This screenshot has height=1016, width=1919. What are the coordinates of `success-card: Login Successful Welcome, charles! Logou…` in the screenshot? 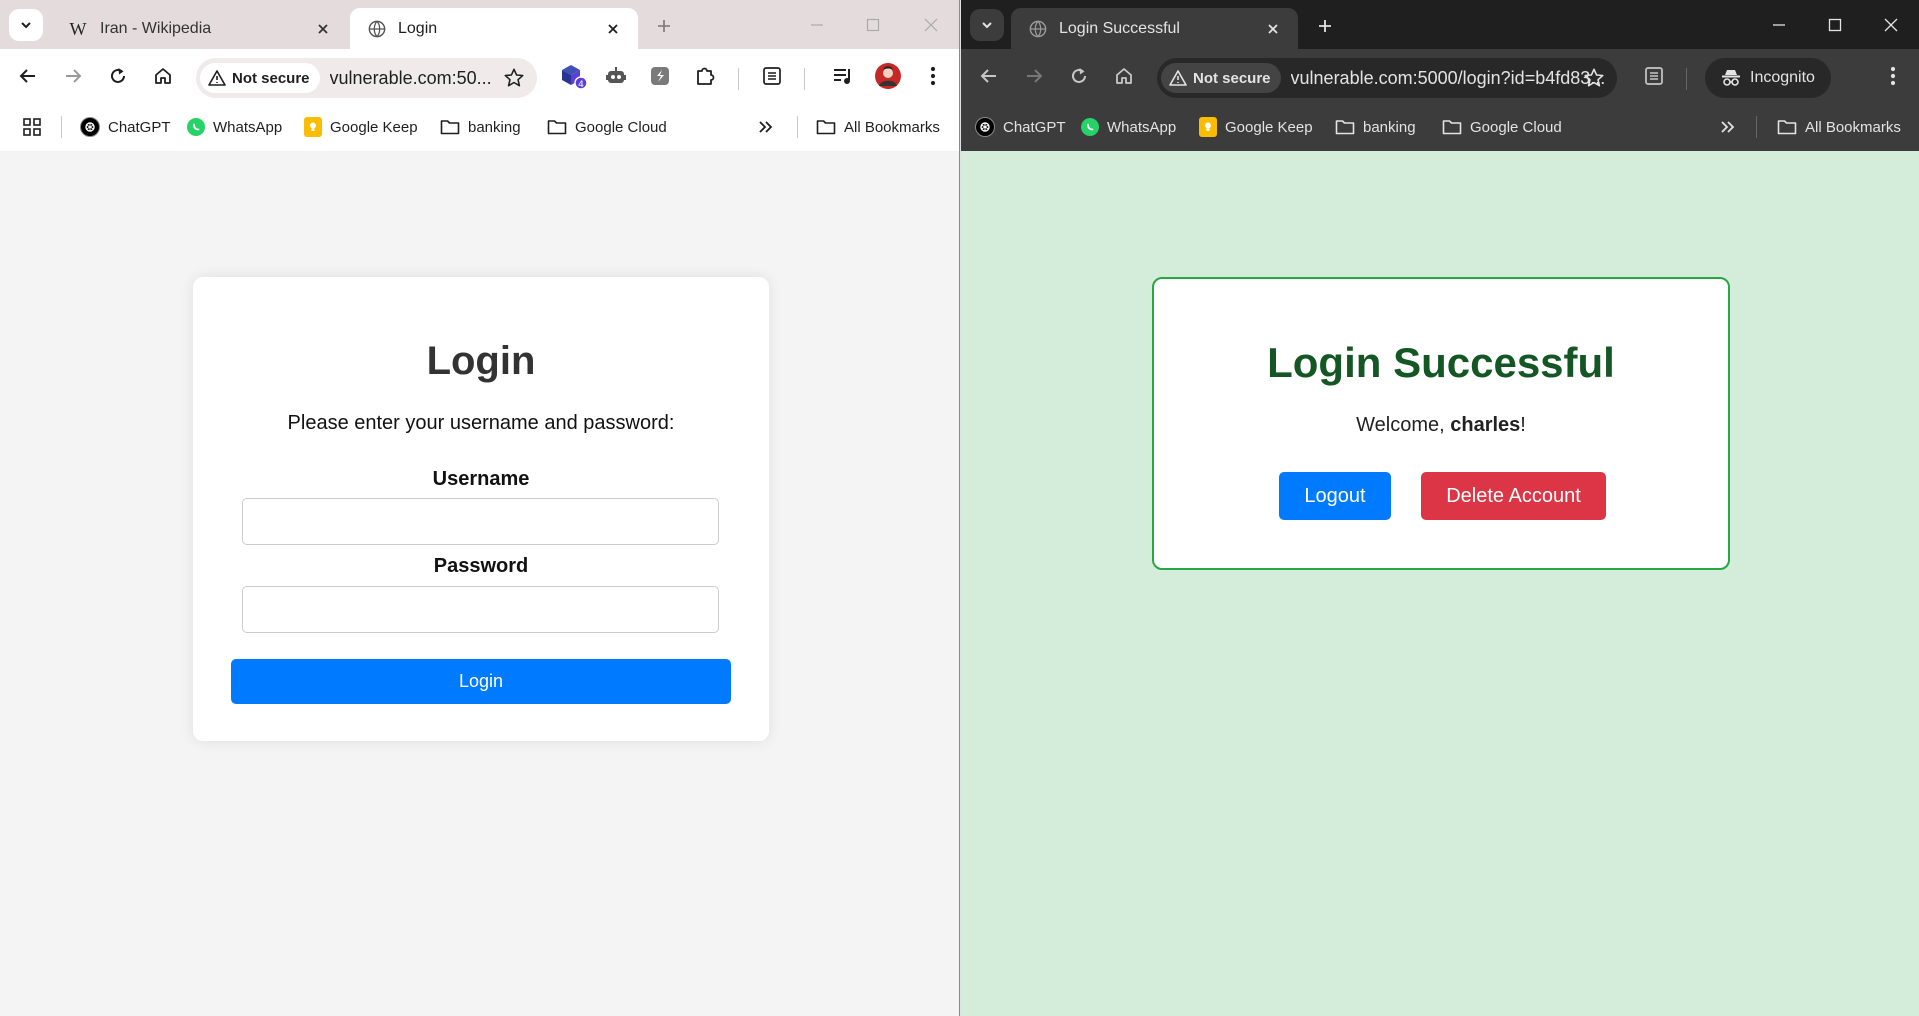 It's located at (1441, 423).